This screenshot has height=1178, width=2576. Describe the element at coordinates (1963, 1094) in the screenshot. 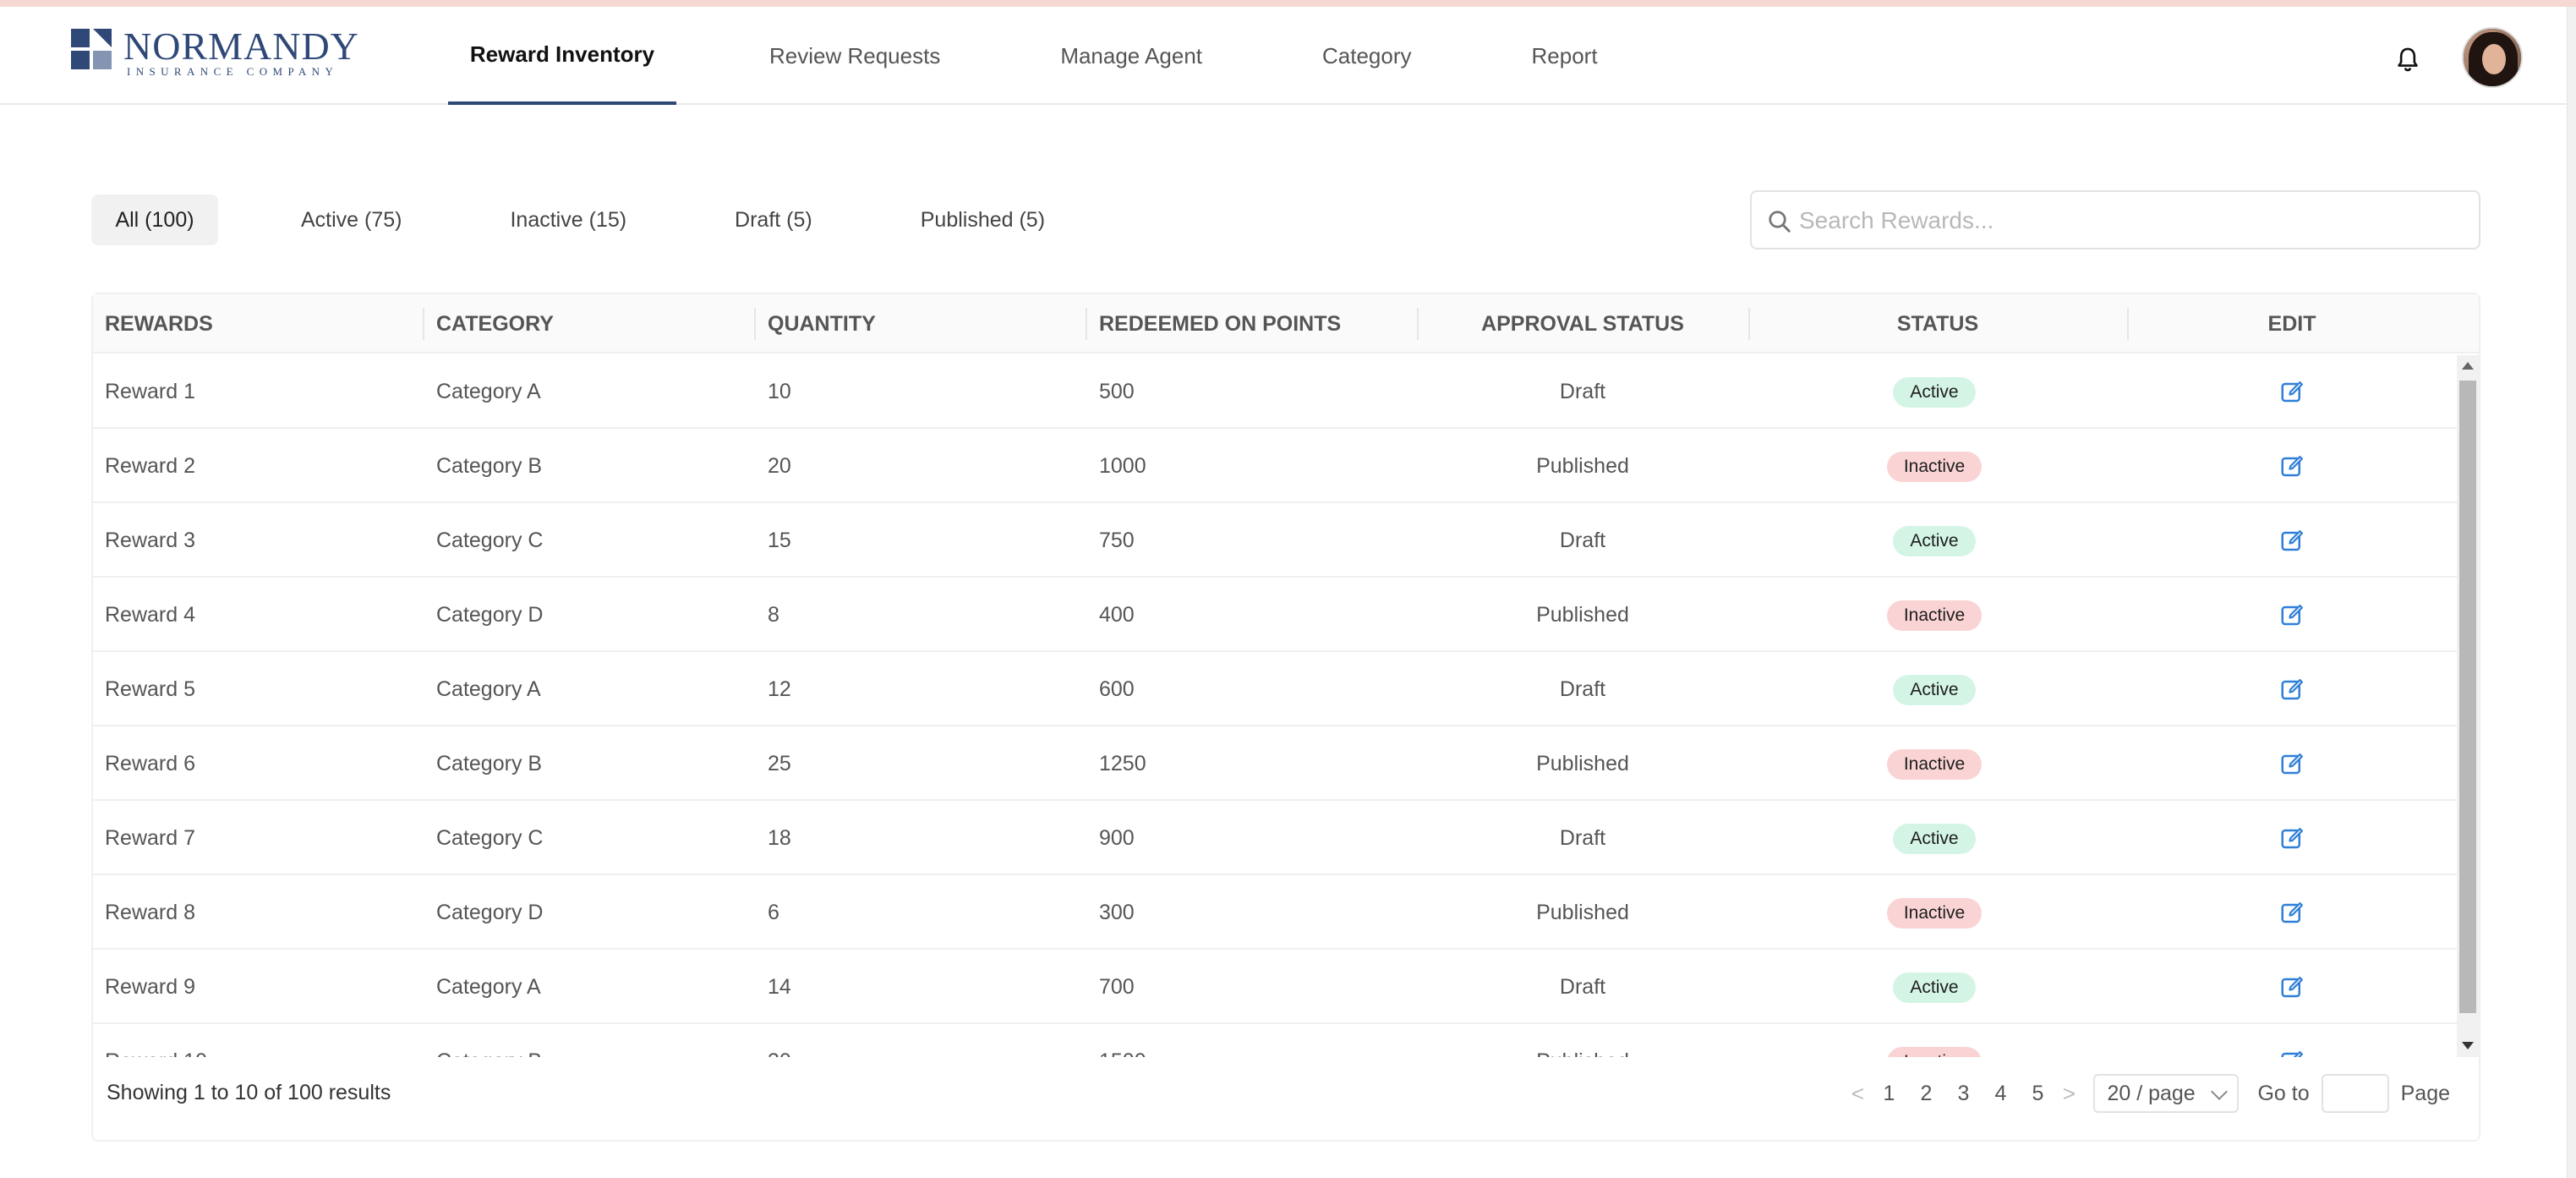

I see `page-number: 3` at that location.